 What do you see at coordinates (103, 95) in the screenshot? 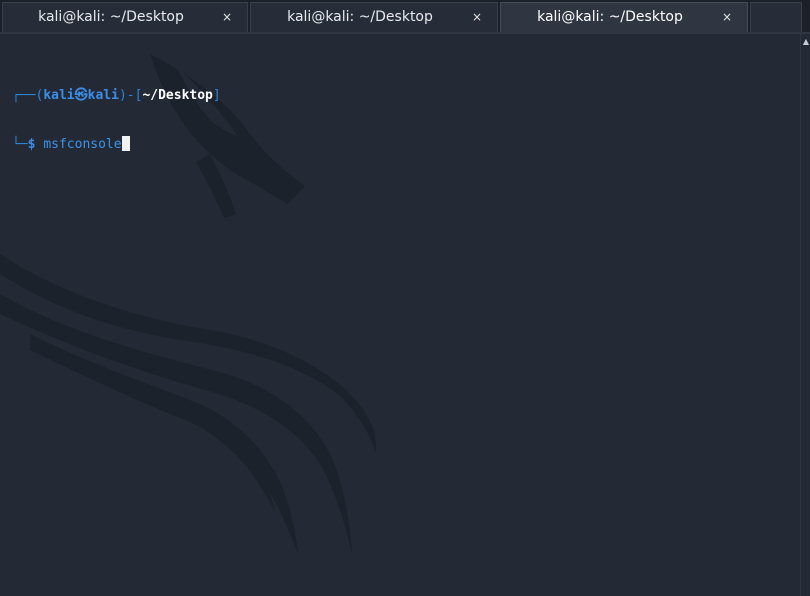
I see `prompt-host: kali` at bounding box center [103, 95].